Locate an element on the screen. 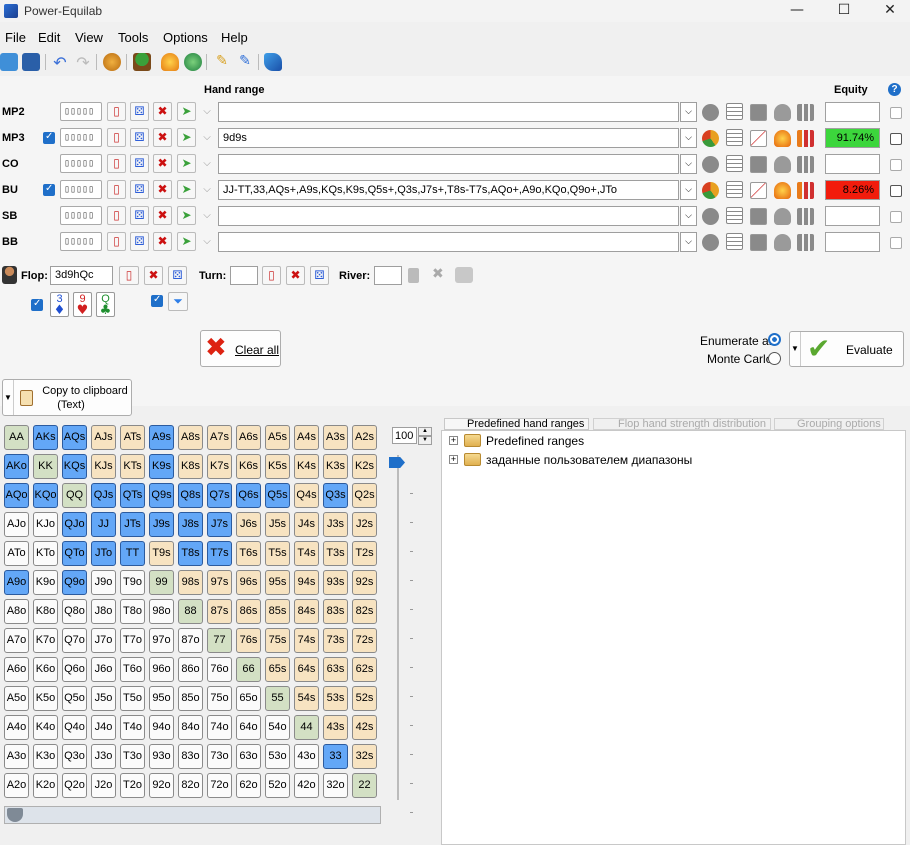 This screenshot has height=845, width=910. hand-cell: AQo is located at coordinates (16, 495).